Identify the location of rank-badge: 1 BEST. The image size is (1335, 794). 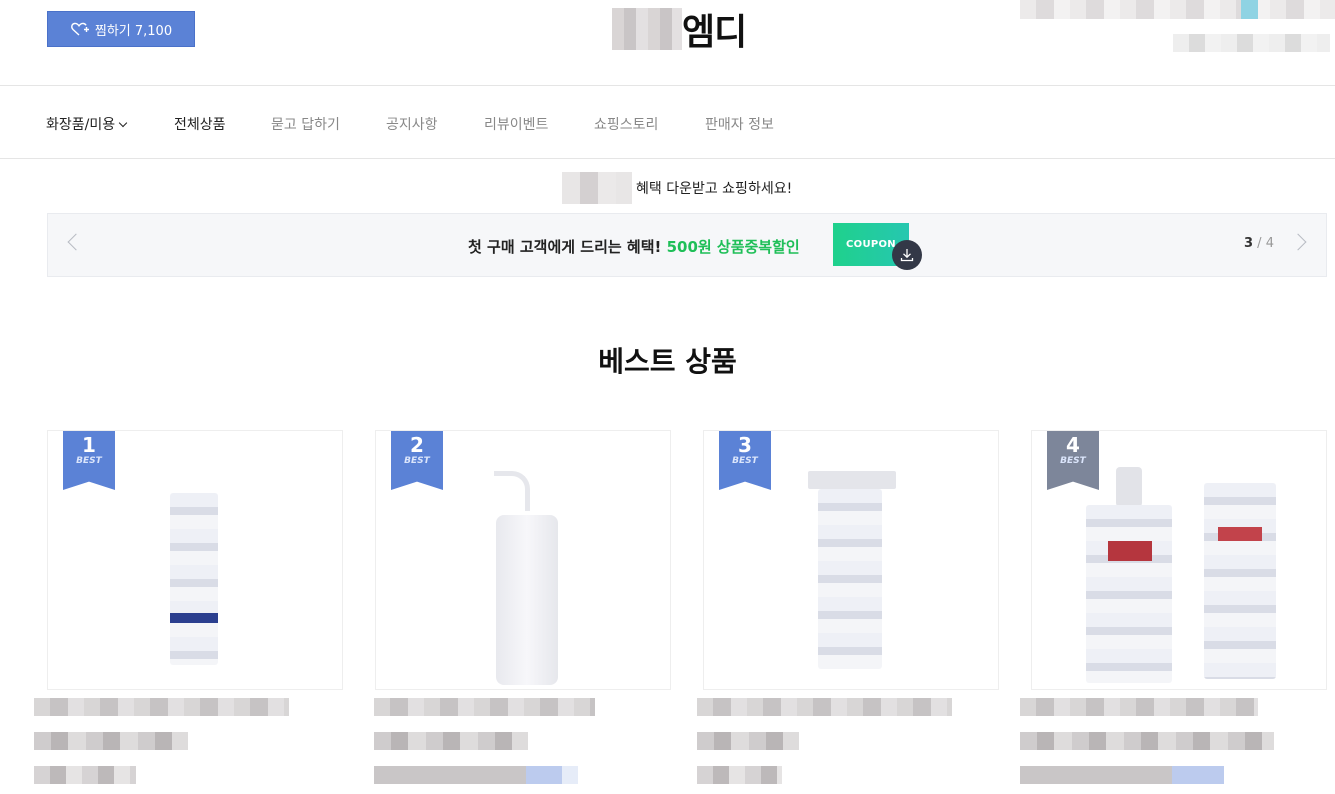
(89, 460).